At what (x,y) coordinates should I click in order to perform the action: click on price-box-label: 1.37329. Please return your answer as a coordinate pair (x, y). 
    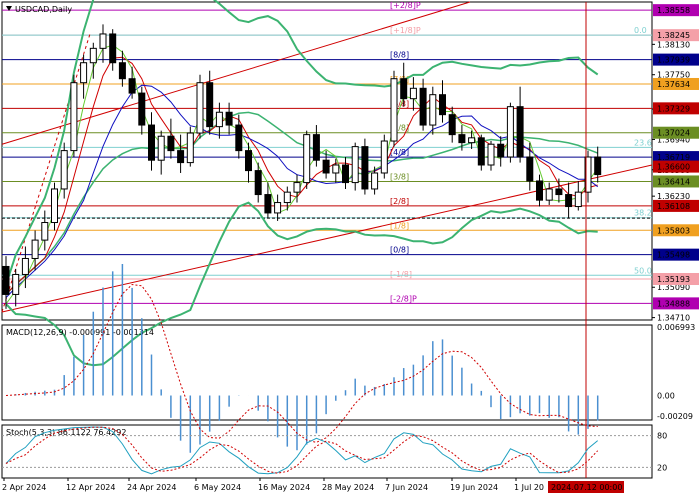
    Looking at the image, I should click on (673, 108).